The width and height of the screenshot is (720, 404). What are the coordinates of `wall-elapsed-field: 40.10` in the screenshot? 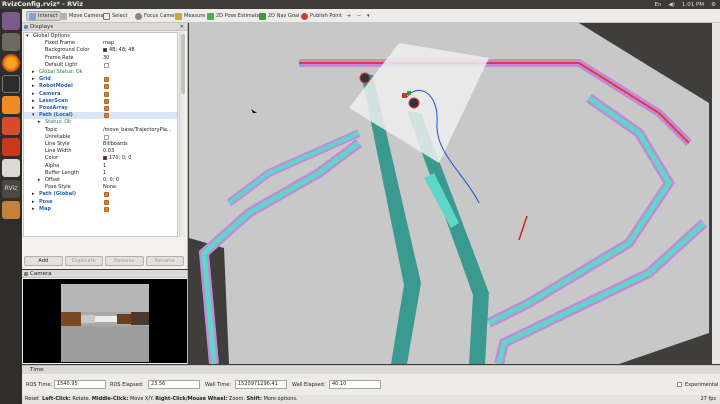 It's located at (355, 384).